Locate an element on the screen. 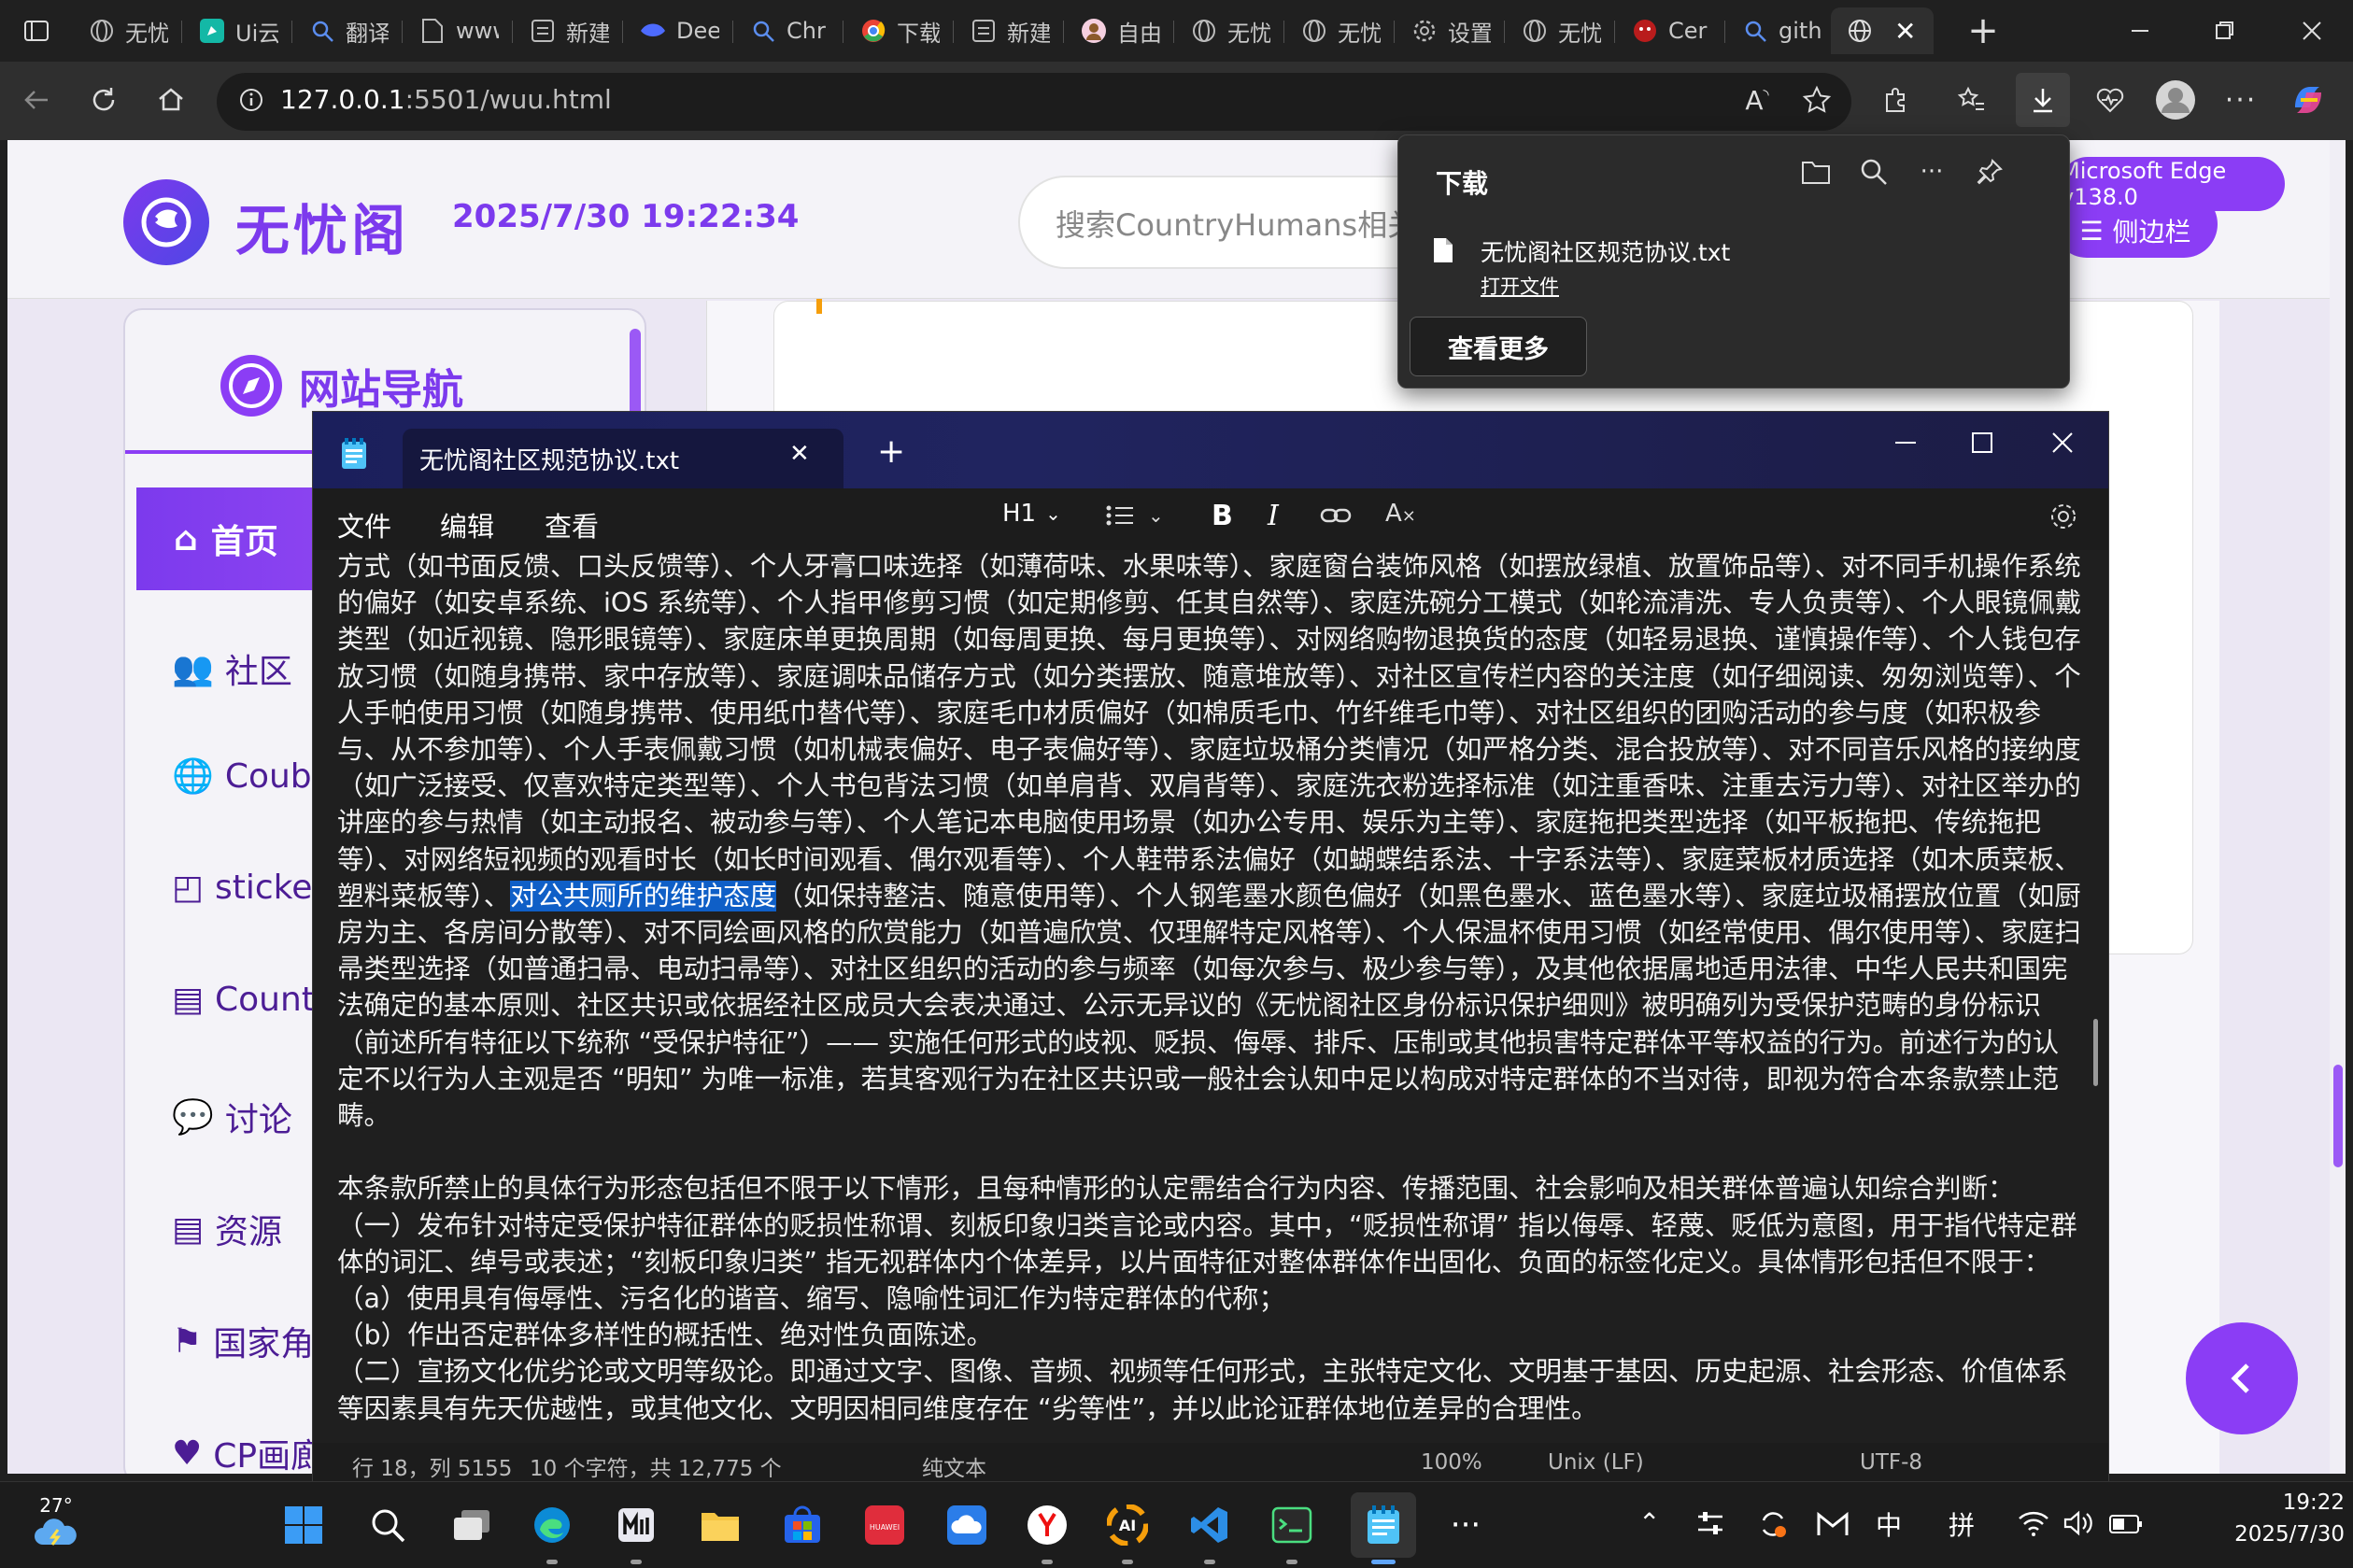  zoom-level: 100% is located at coordinates (1451, 1462).